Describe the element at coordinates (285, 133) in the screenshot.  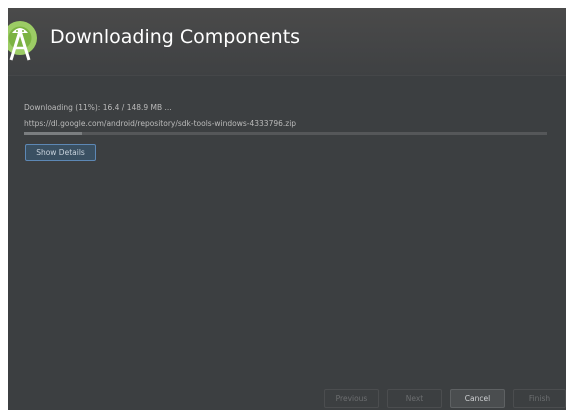
I see `download-progress-bar` at that location.